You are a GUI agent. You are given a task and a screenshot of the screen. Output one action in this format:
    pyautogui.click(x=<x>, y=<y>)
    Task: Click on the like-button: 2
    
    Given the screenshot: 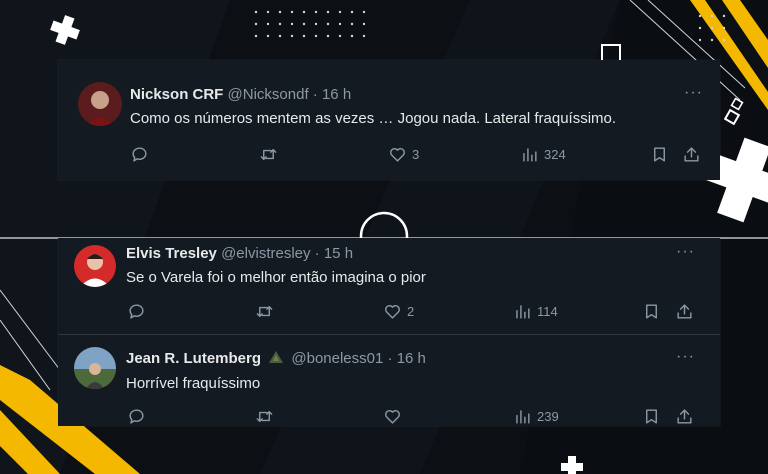 What is the action you would take?
    pyautogui.click(x=398, y=311)
    